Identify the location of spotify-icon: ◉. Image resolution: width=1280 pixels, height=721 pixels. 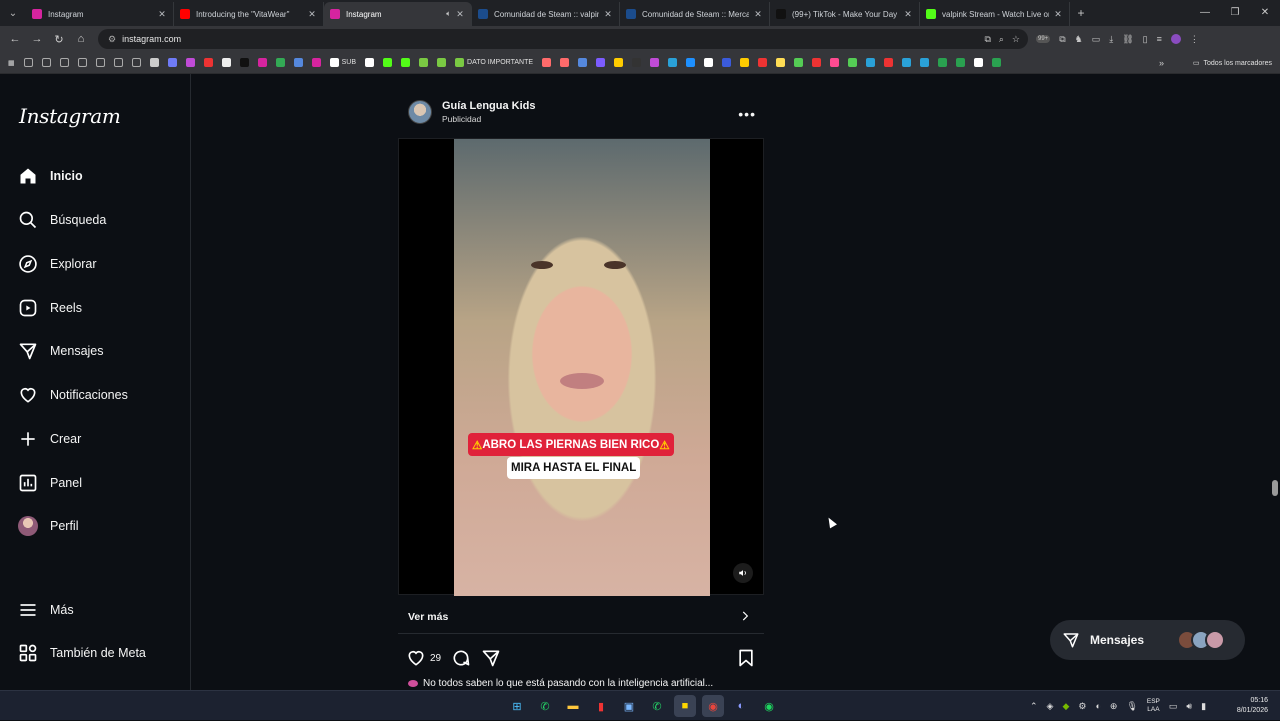
(769, 706).